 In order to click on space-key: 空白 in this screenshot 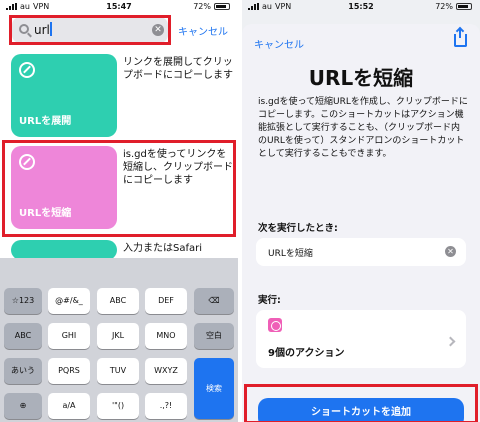, I will do `click(214, 336)`.